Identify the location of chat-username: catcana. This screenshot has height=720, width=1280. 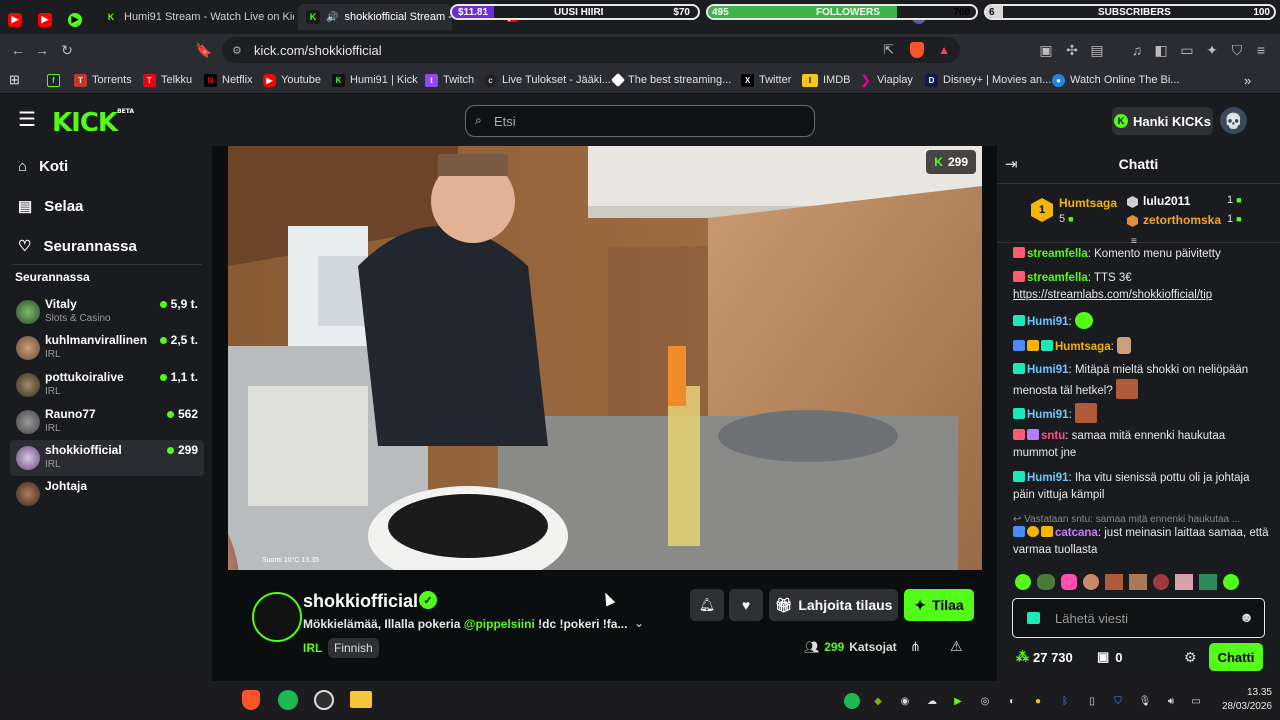
(1076, 533).